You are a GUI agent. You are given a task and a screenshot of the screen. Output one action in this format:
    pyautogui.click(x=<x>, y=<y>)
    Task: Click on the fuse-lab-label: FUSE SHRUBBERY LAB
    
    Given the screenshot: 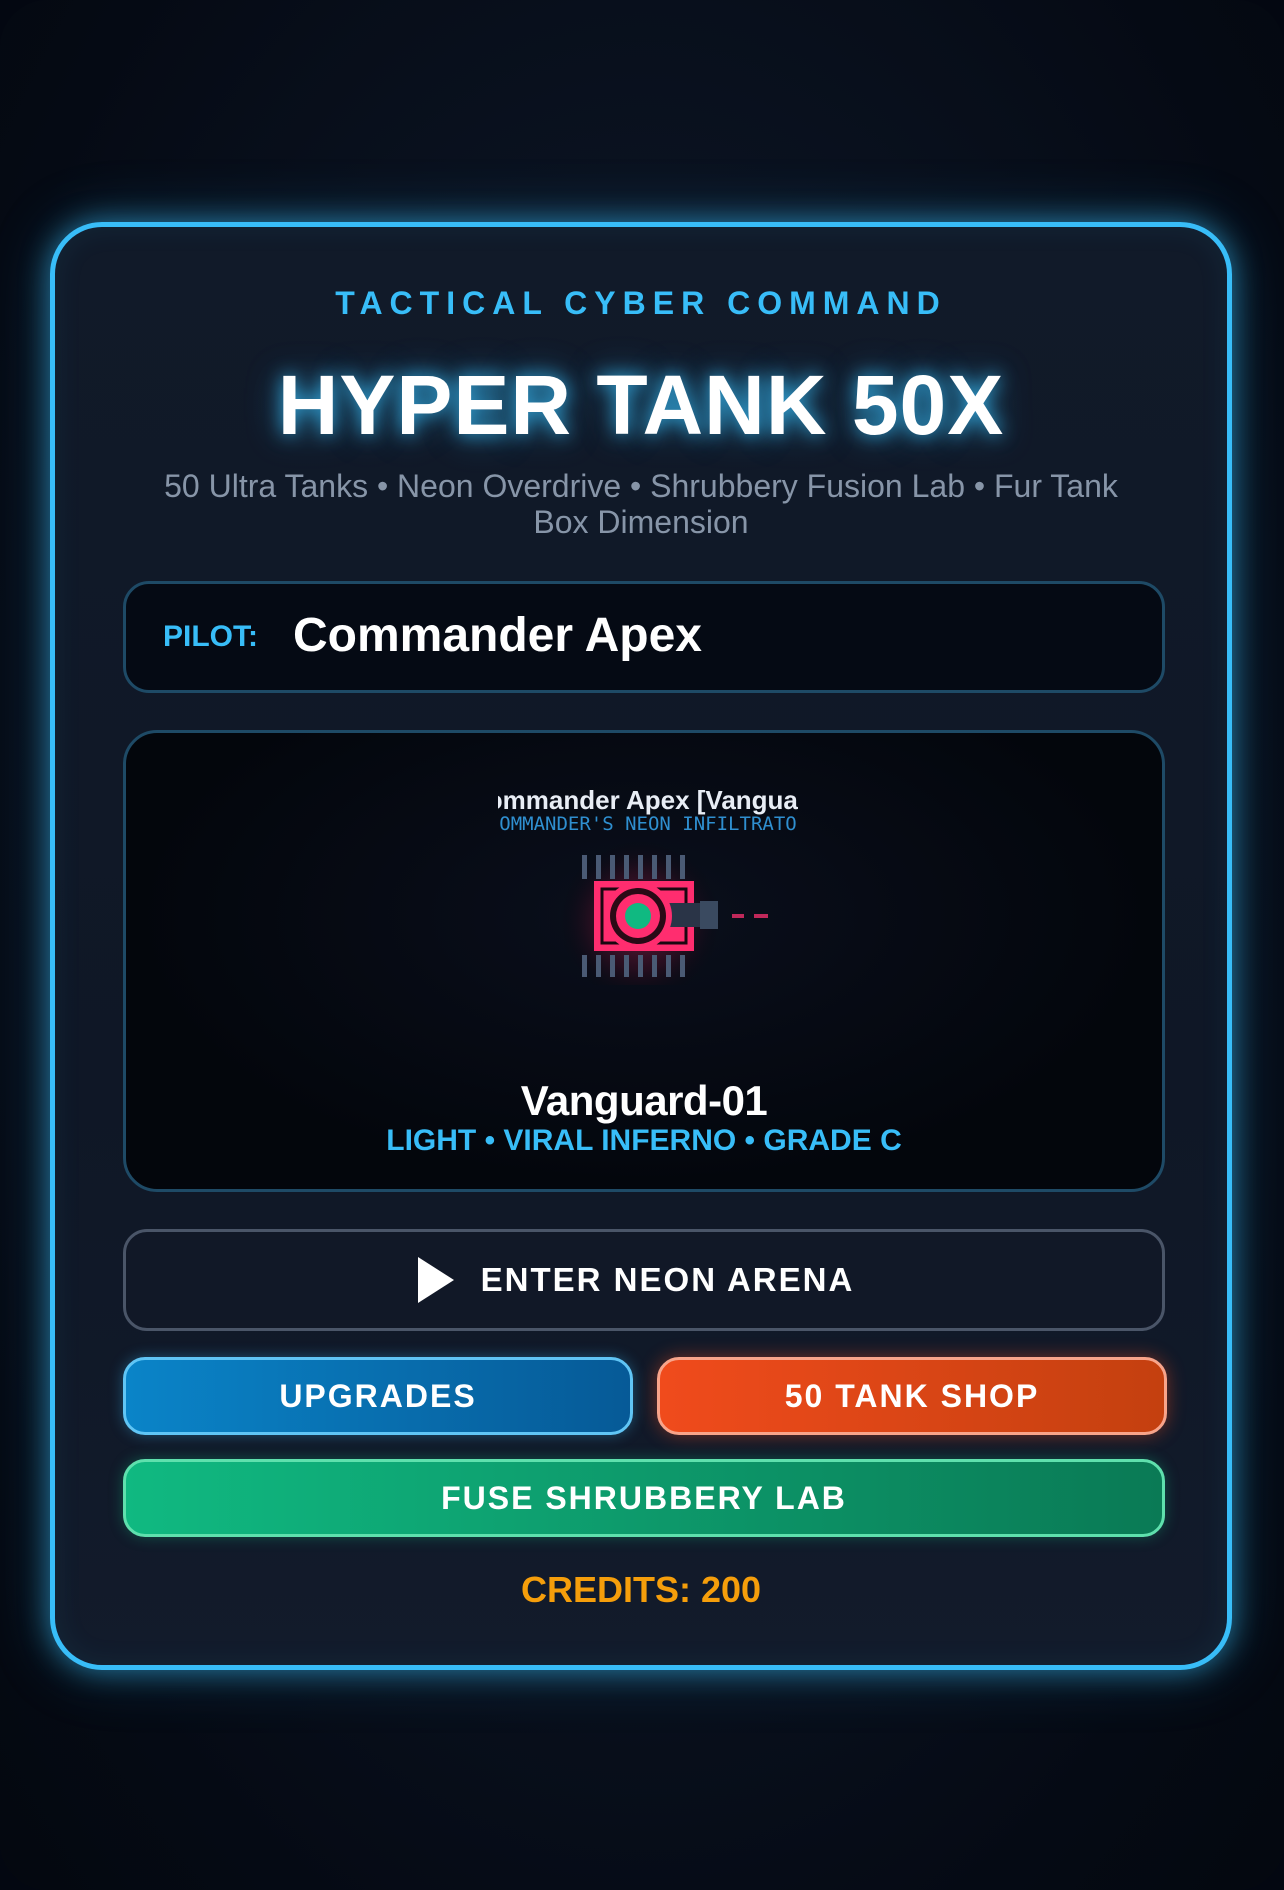 What is the action you would take?
    pyautogui.click(x=644, y=1497)
    